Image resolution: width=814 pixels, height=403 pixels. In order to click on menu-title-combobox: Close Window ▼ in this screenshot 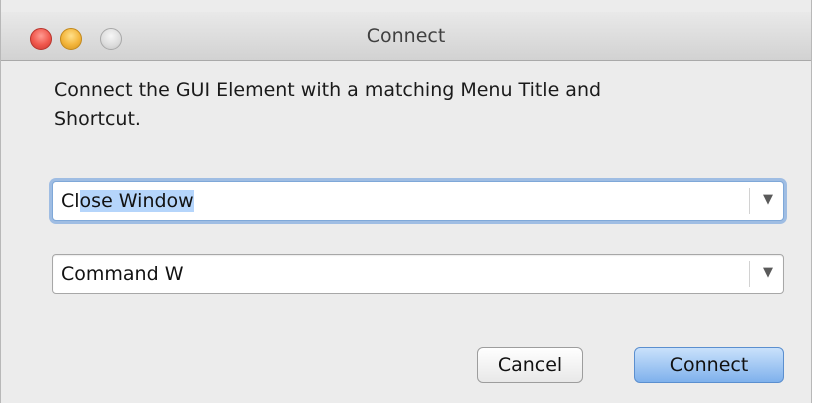, I will do `click(418, 201)`.